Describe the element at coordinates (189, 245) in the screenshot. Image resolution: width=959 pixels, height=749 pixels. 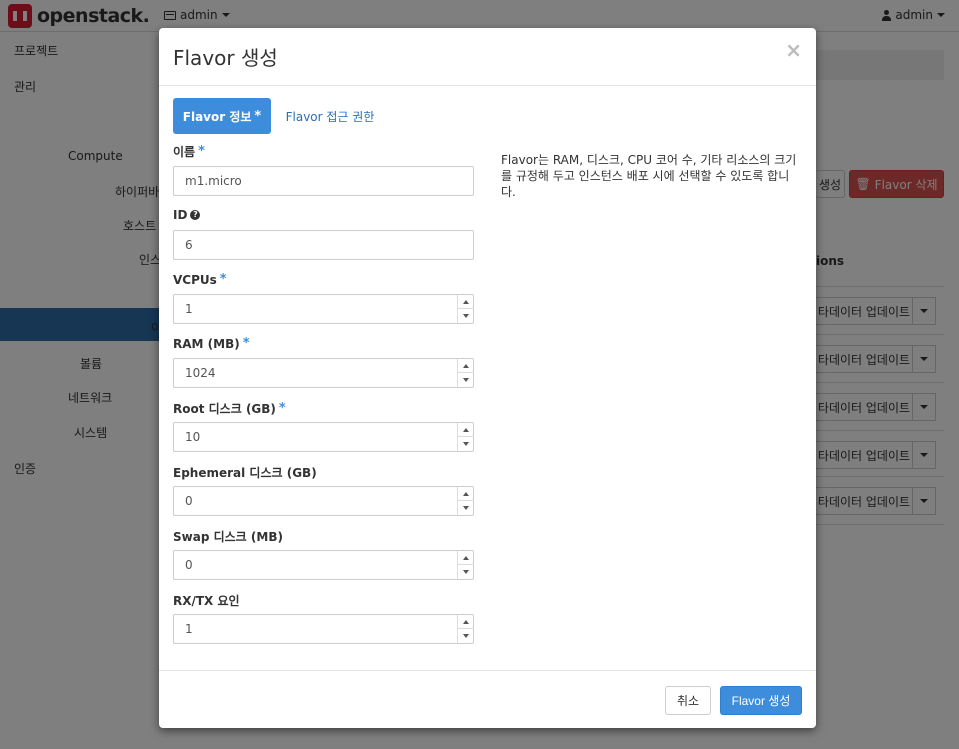
I see `id-input-value: 6` at that location.